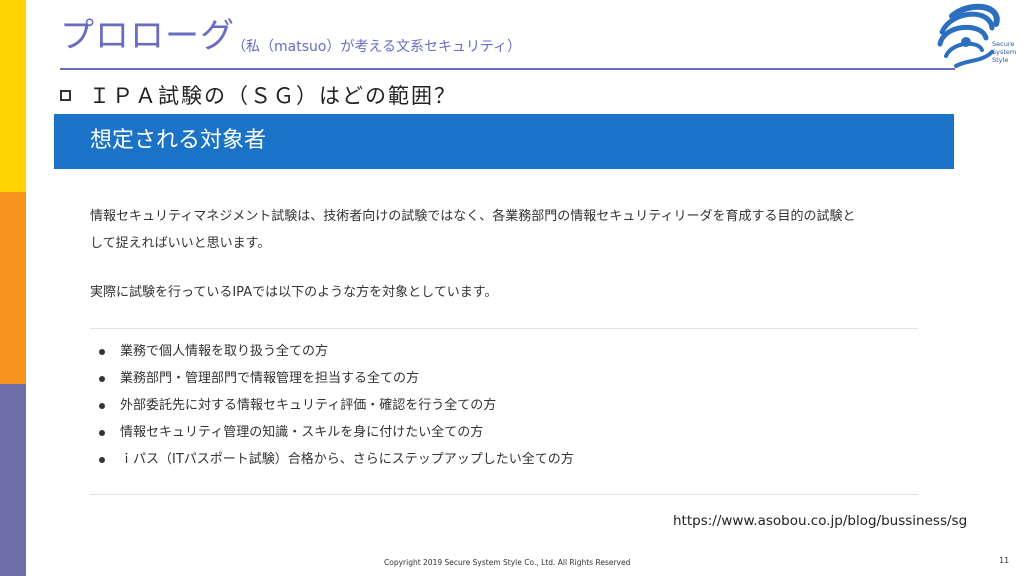 Image resolution: width=1024 pixels, height=576 pixels. What do you see at coordinates (13, 288) in the screenshot?
I see `side-stripe-orange` at bounding box center [13, 288].